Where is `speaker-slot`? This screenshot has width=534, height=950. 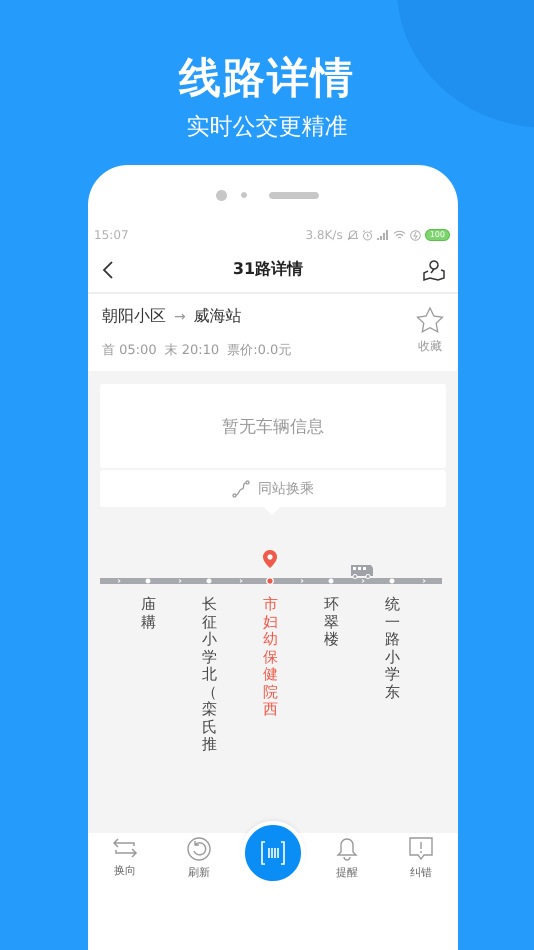 speaker-slot is located at coordinates (293, 195).